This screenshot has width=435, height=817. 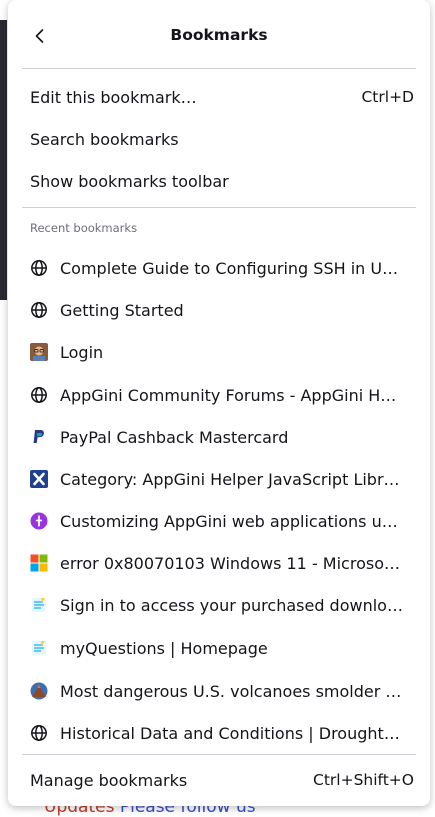 What do you see at coordinates (219, 352) in the screenshot?
I see `bookmark-item: Login` at bounding box center [219, 352].